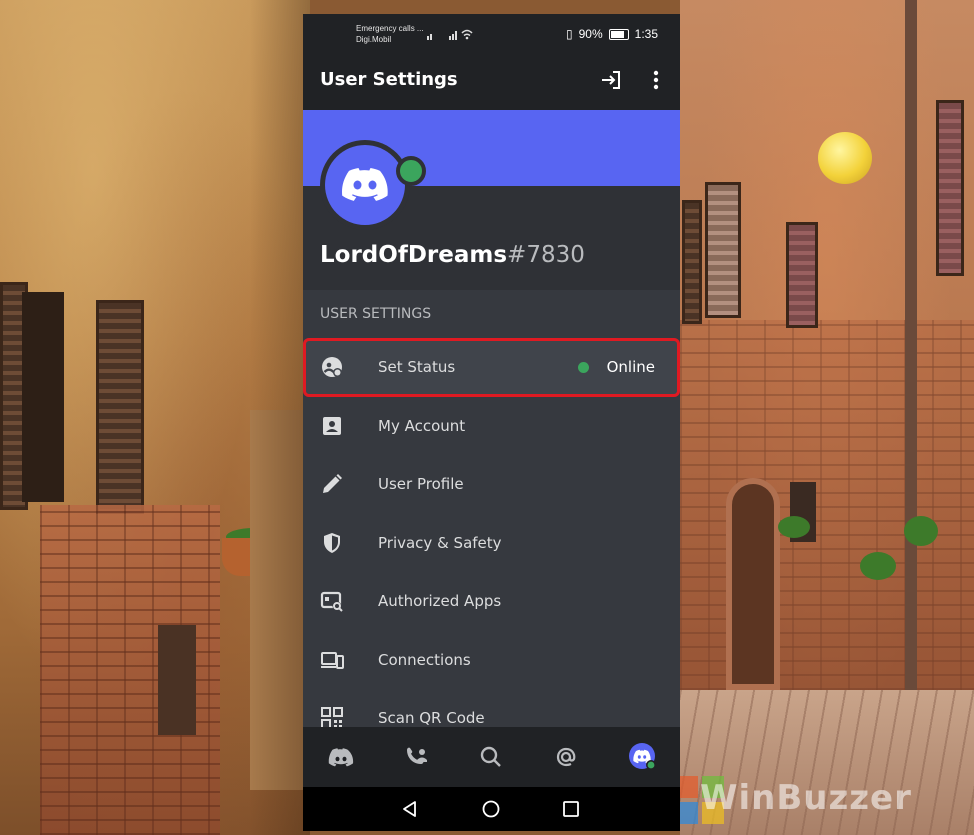  I want to click on section-header: USER SETTINGS, so click(491, 314).